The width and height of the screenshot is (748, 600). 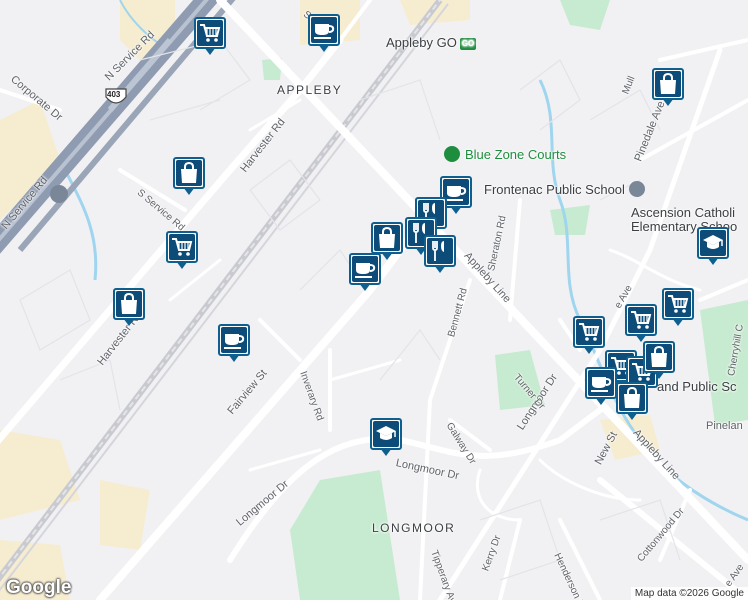 What do you see at coordinates (59, 194) in the screenshot?
I see `school-pin-icon-left` at bounding box center [59, 194].